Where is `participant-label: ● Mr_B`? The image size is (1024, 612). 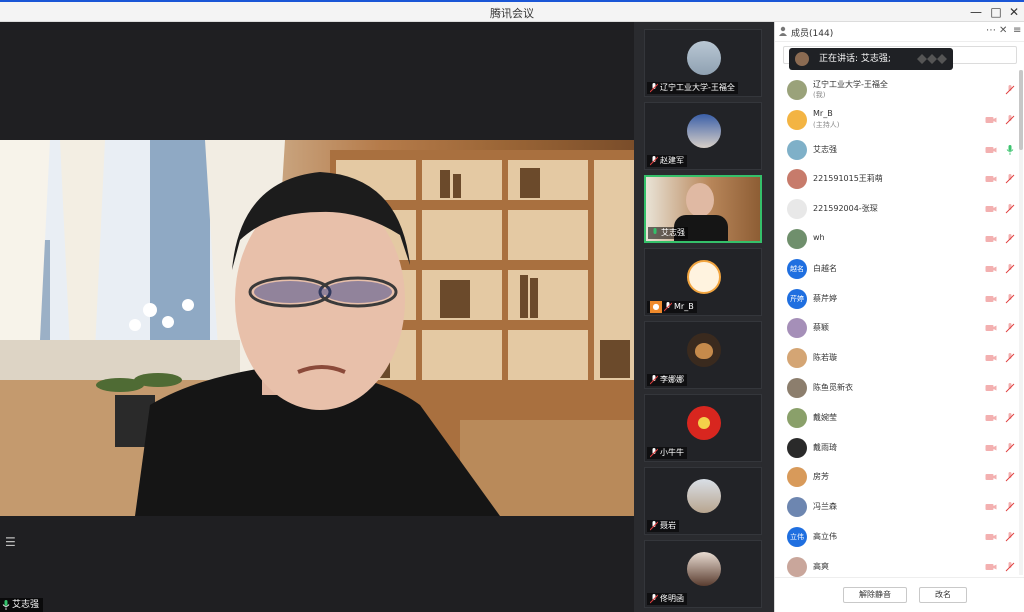
participant-label: ● Mr_B is located at coordinates (672, 307).